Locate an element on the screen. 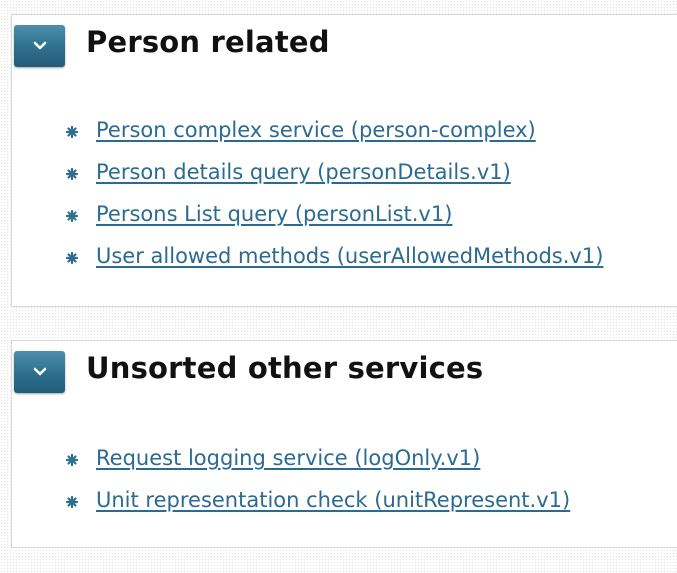  section-title: Person related is located at coordinates (208, 42).